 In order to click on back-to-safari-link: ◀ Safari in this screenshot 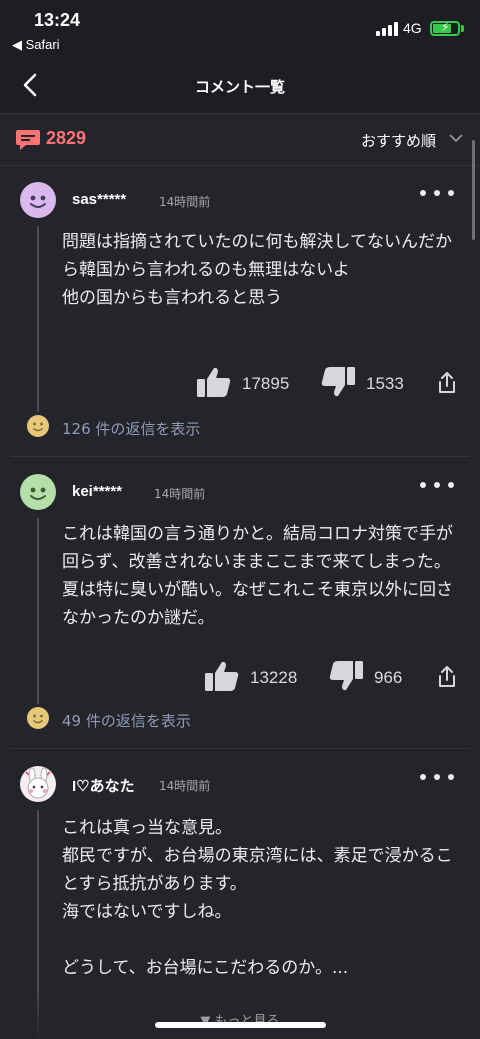, I will do `click(36, 45)`.